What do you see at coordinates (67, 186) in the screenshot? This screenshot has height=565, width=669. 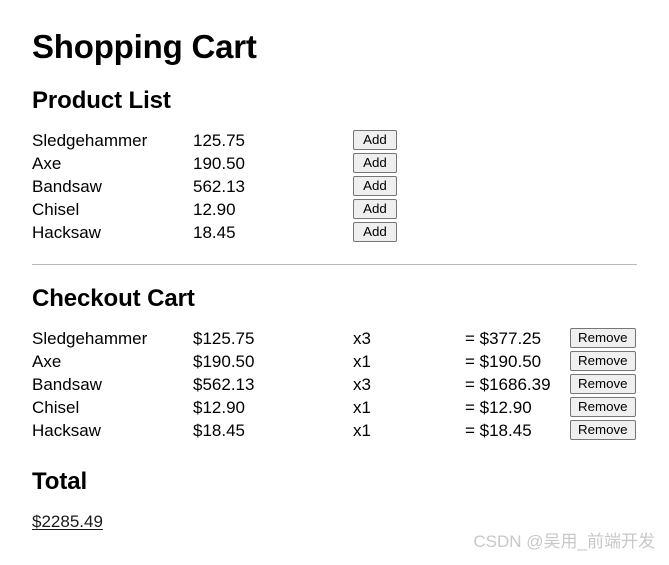 I see `product-name: Bandsaw` at bounding box center [67, 186].